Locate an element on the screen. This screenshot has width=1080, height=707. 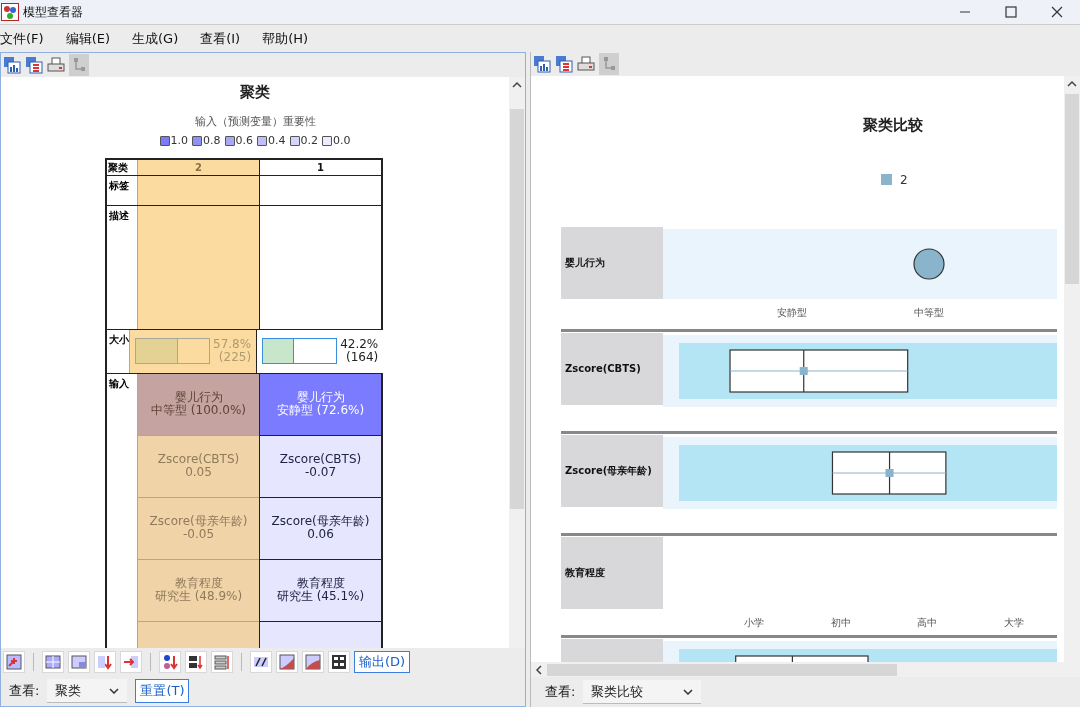
legend-label: 2 is located at coordinates (904, 180).